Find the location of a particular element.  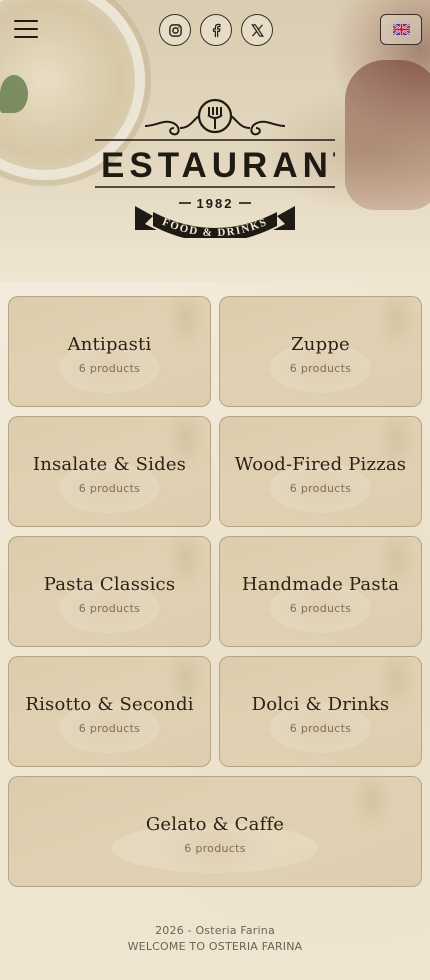

hamburger-menu-icon is located at coordinates (26, 30).